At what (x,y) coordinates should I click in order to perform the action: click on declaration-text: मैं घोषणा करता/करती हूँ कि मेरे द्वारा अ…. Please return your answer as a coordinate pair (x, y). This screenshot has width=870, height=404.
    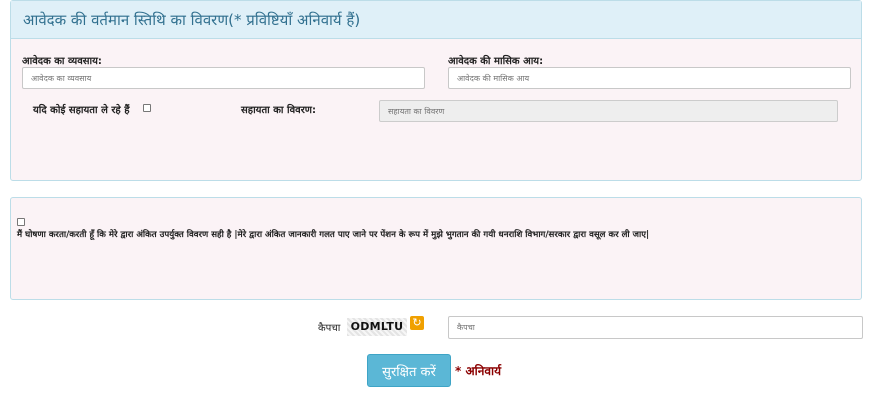
    Looking at the image, I should click on (333, 235).